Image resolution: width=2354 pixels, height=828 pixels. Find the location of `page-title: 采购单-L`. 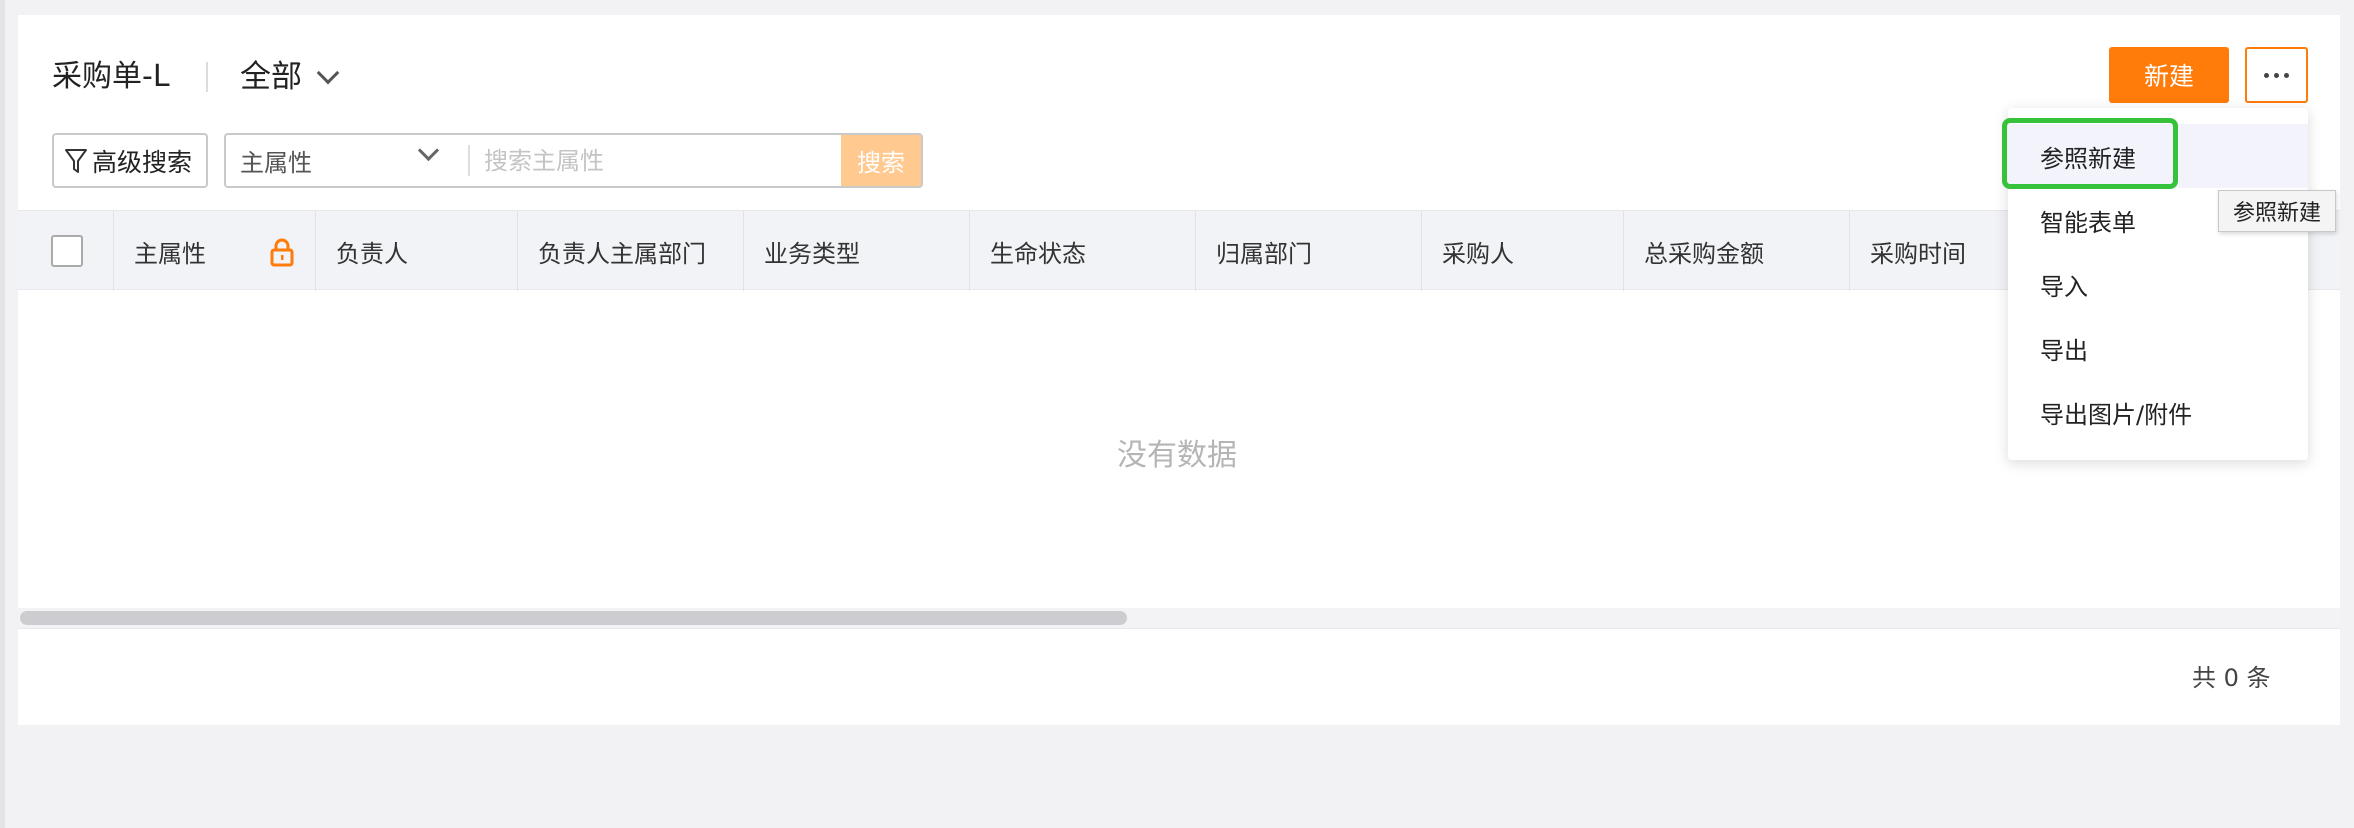

page-title: 采购单-L is located at coordinates (111, 76).